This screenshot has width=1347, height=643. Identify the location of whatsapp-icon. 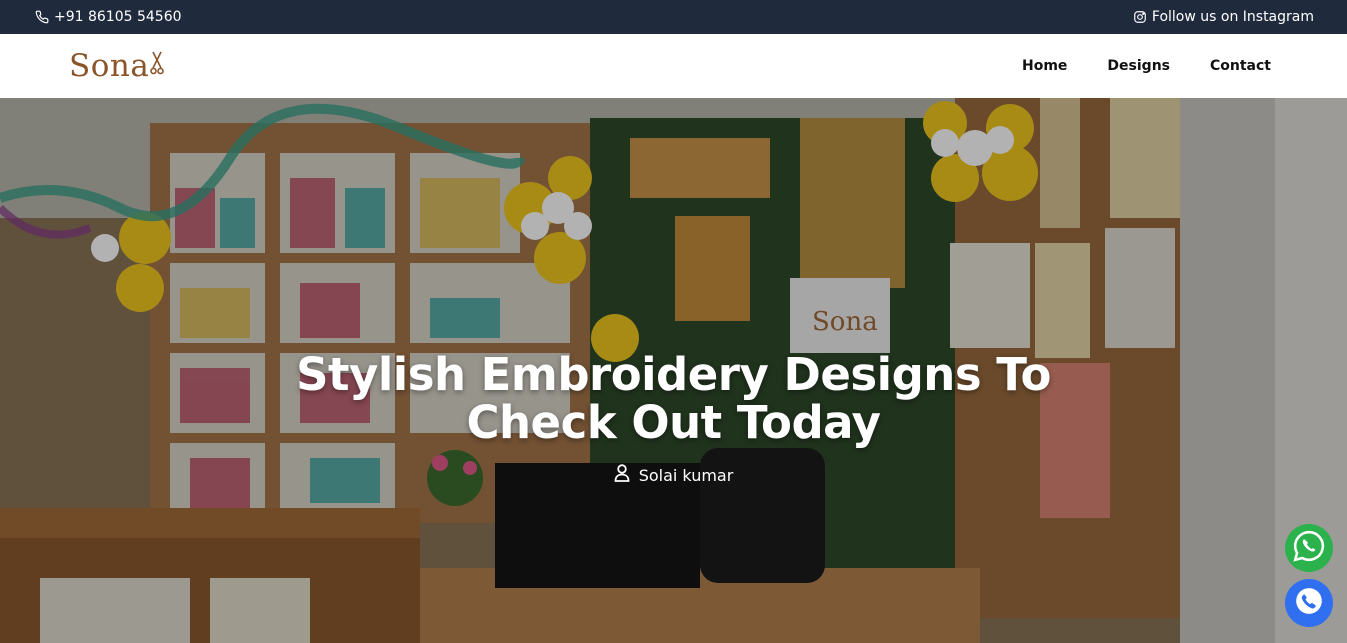
(1309, 548).